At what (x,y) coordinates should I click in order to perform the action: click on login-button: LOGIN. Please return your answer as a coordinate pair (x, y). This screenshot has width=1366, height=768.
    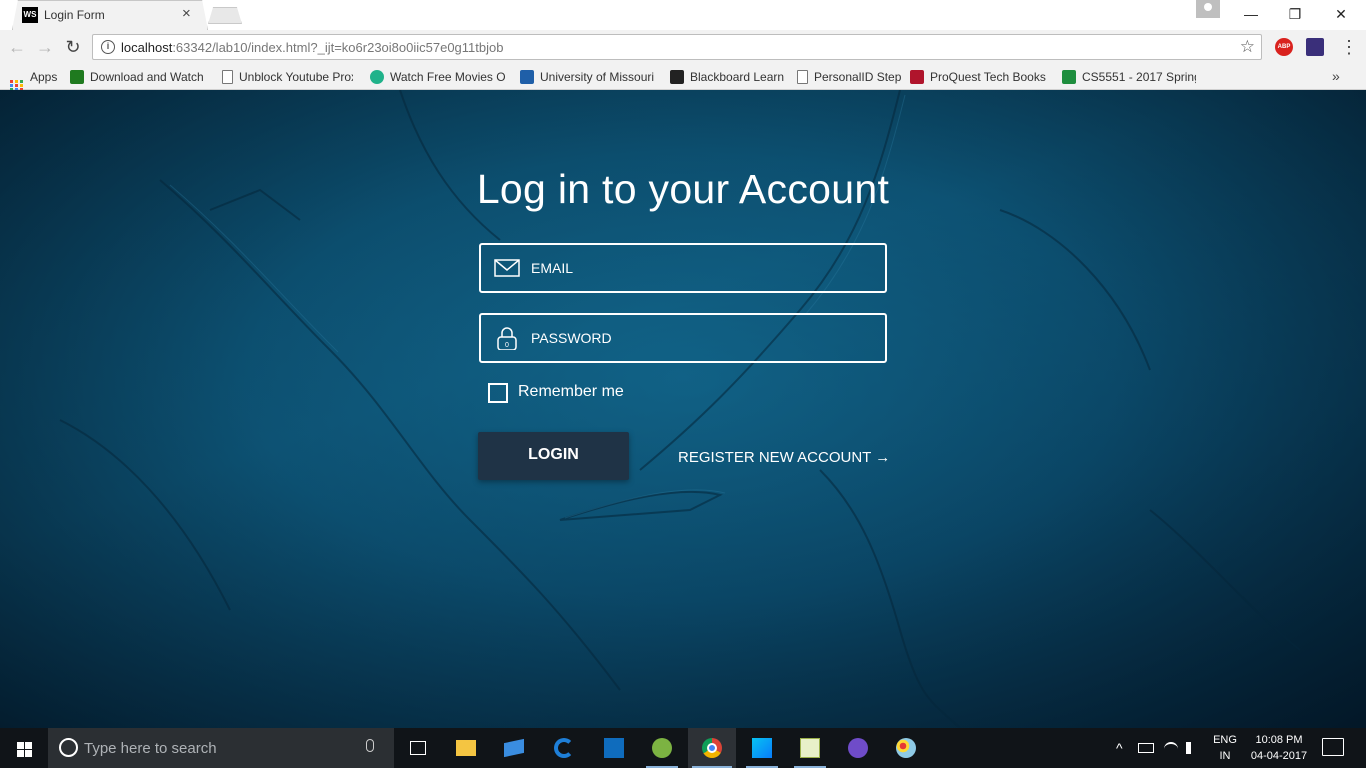
    Looking at the image, I should click on (553, 456).